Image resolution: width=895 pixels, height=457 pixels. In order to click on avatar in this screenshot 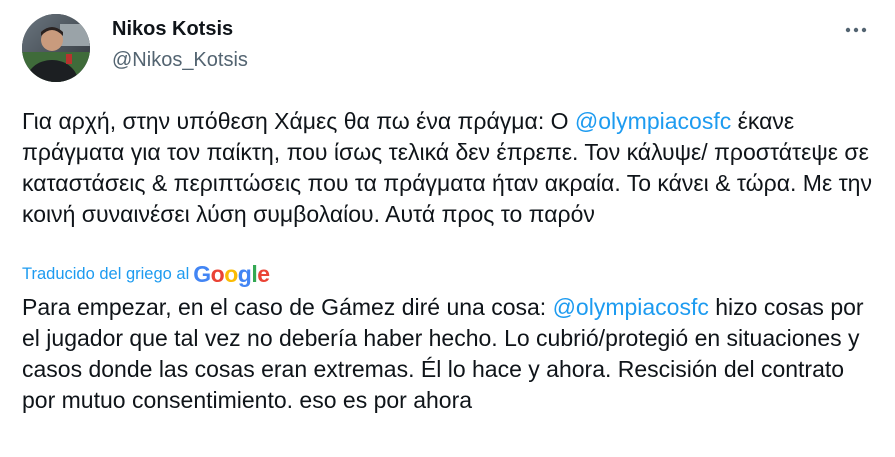, I will do `click(56, 48)`.